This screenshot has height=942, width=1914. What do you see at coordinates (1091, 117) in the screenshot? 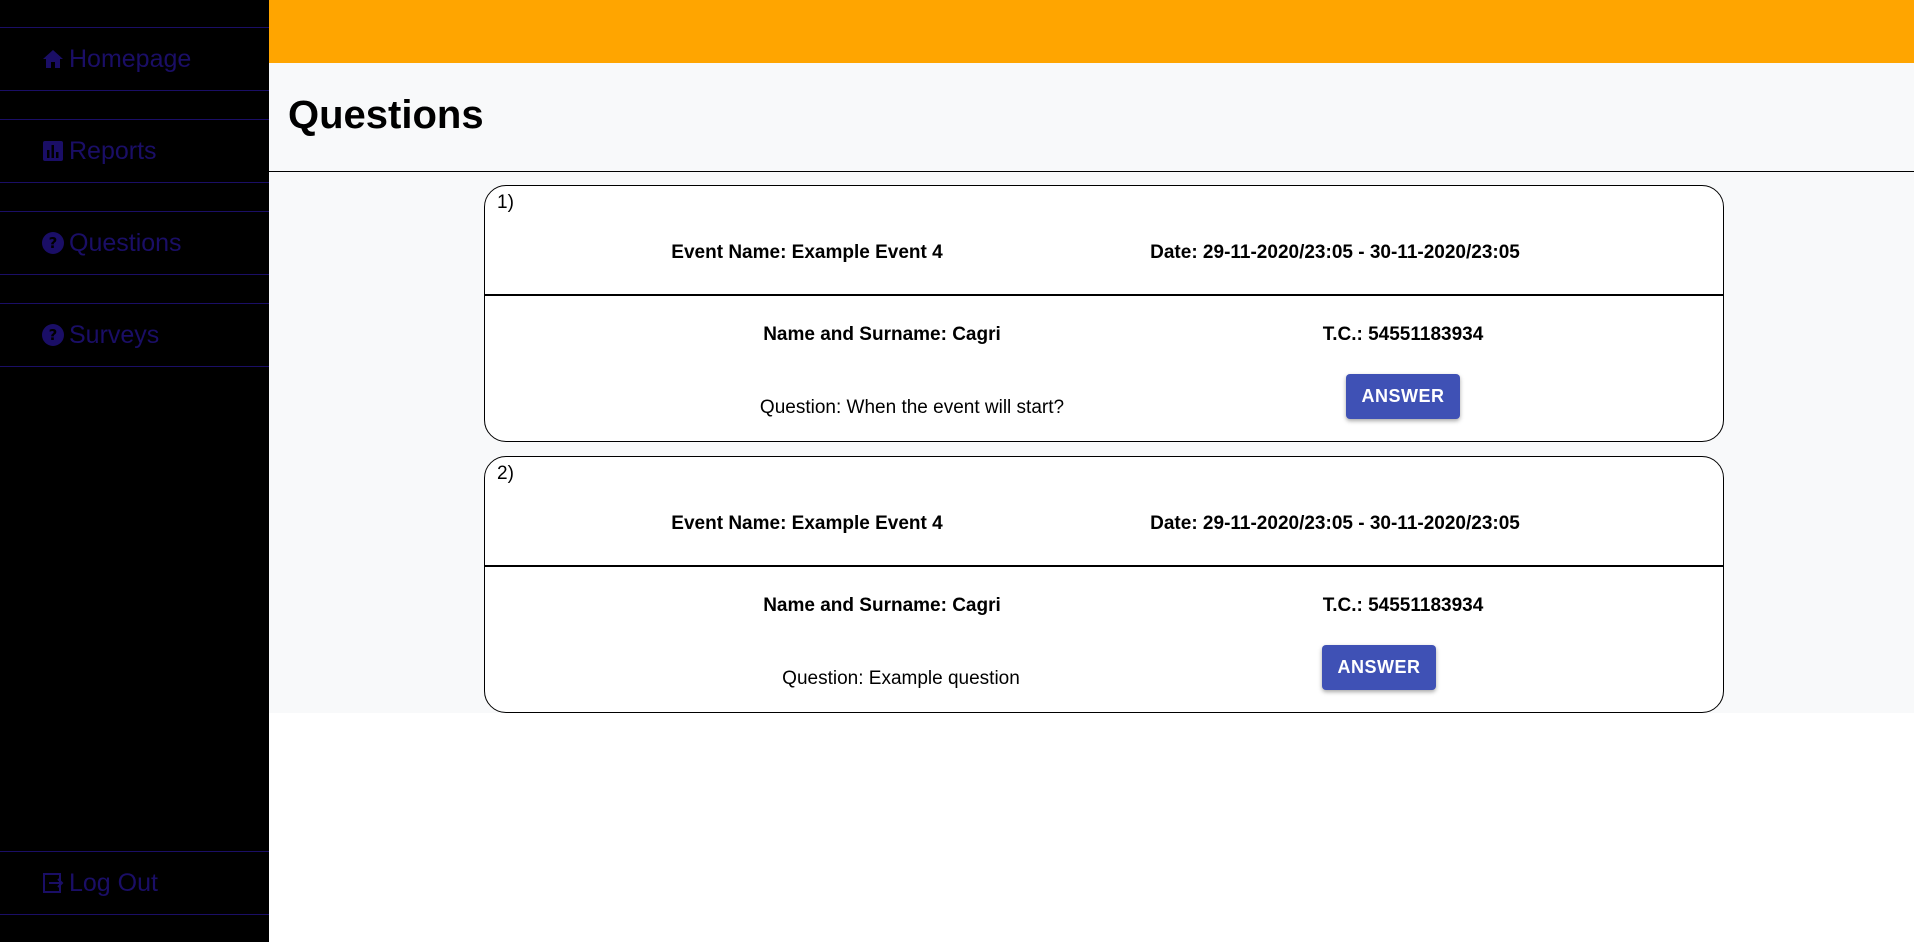
I see `page-header: Questions` at bounding box center [1091, 117].